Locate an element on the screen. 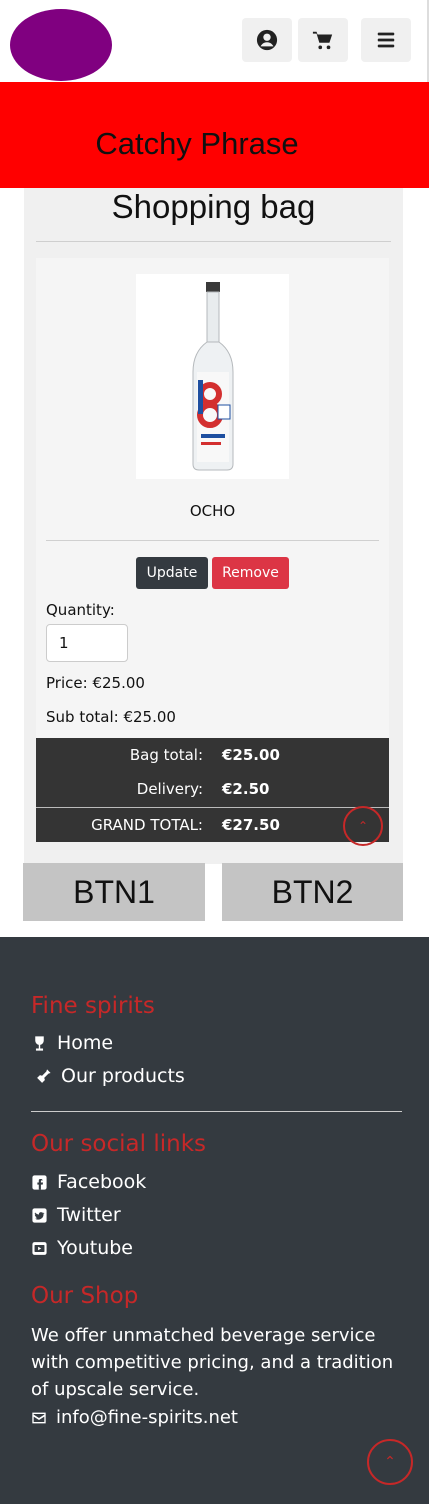 The width and height of the screenshot is (429, 1504). cart-button is located at coordinates (323, 40).